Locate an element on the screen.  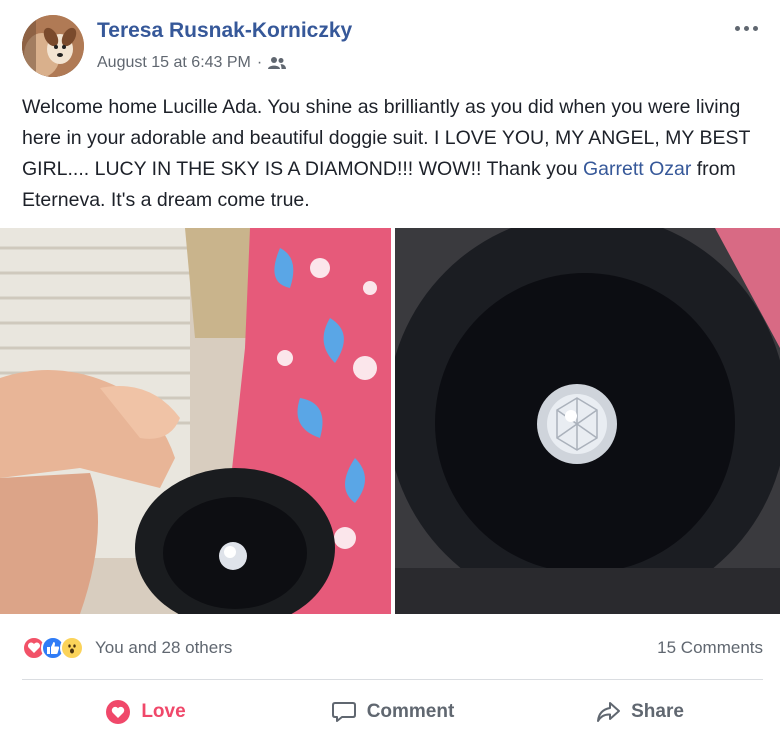
post-meta: August 15 at 6:43 PM · is located at coordinates (192, 63).